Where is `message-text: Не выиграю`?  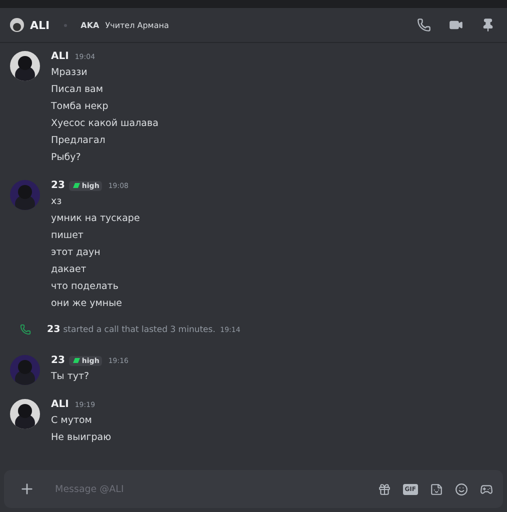 message-text: Не выиграю is located at coordinates (81, 438).